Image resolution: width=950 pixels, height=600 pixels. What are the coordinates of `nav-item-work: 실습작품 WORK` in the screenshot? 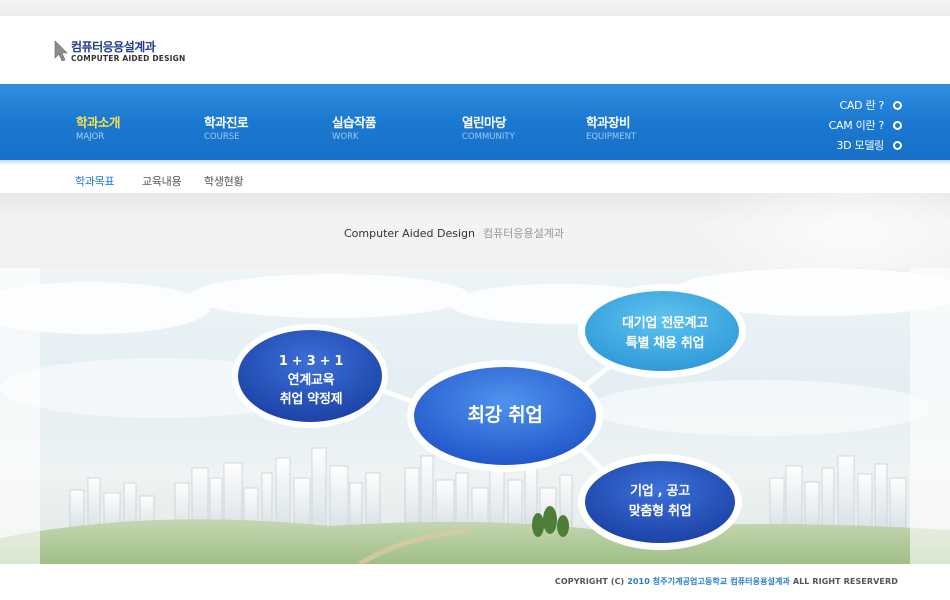 It's located at (354, 127).